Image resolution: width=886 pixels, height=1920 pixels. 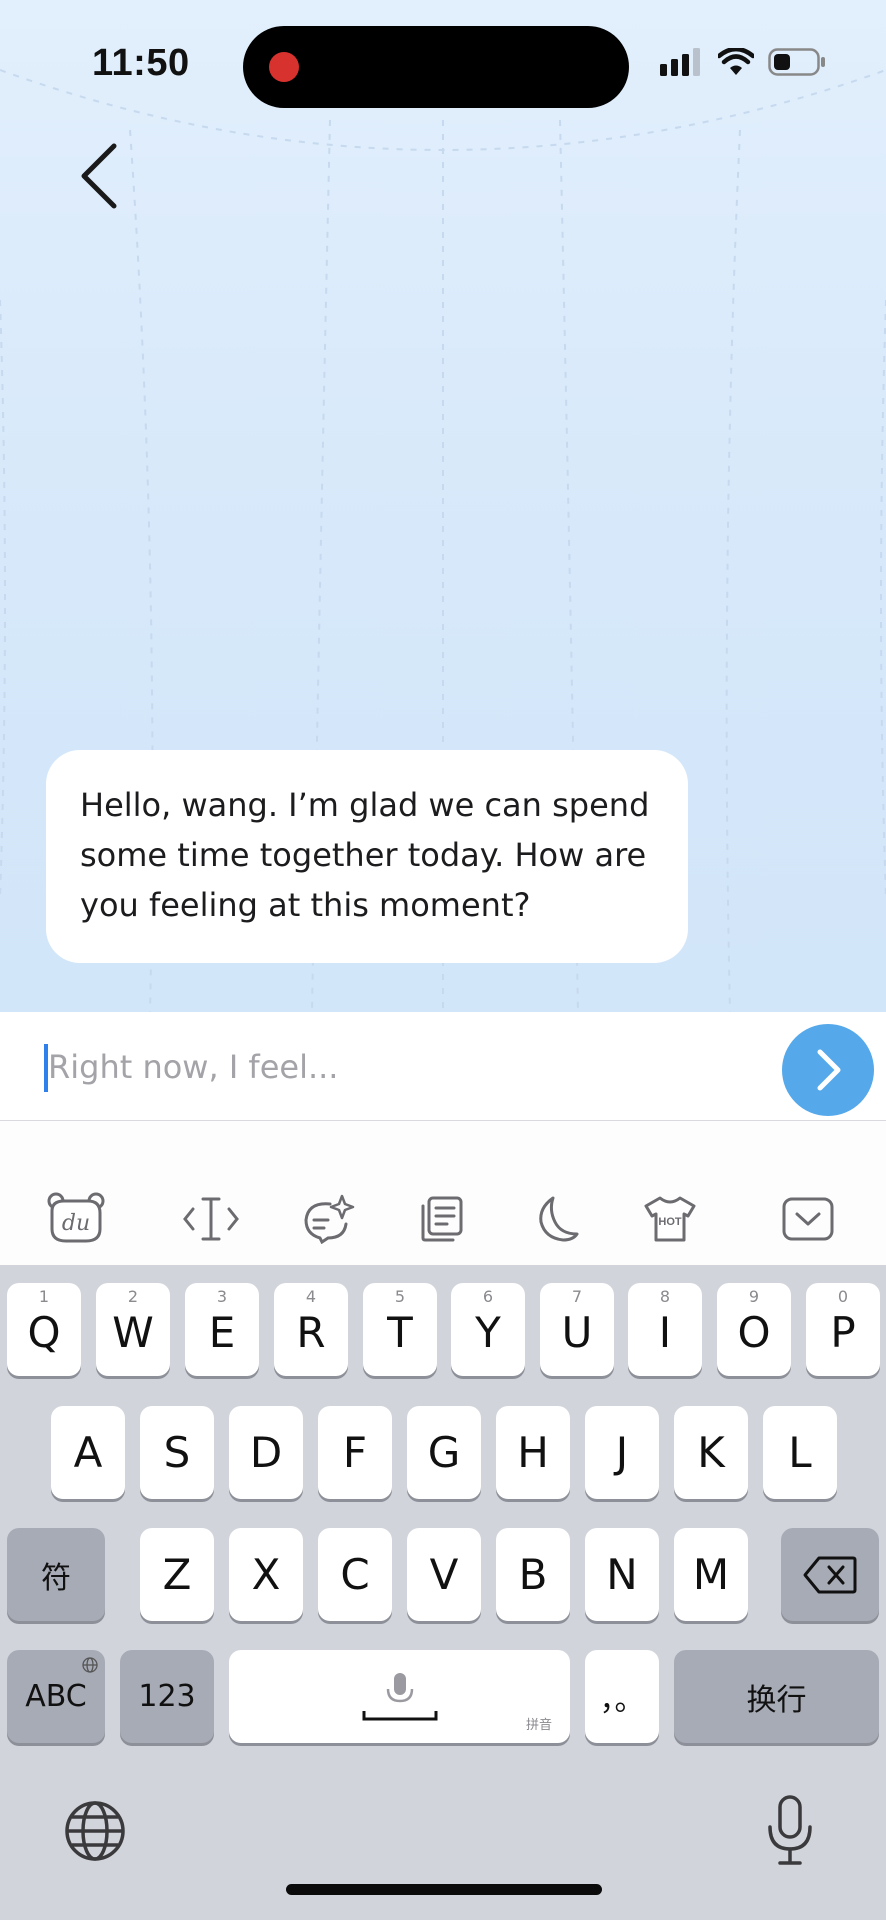 I want to click on key-a: A, so click(x=88, y=1452).